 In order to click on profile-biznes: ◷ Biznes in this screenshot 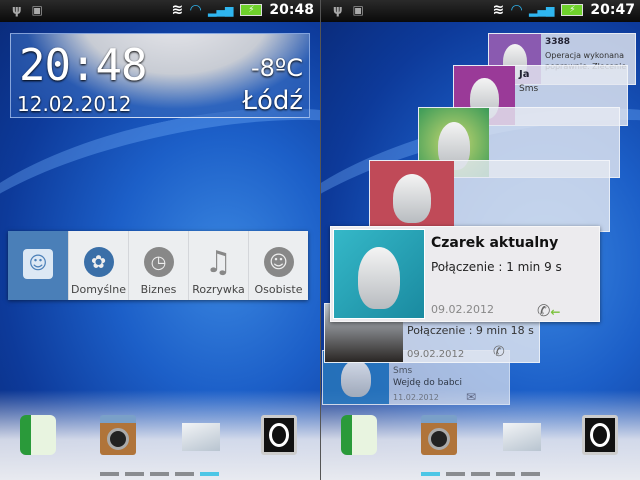, I will do `click(158, 265)`.